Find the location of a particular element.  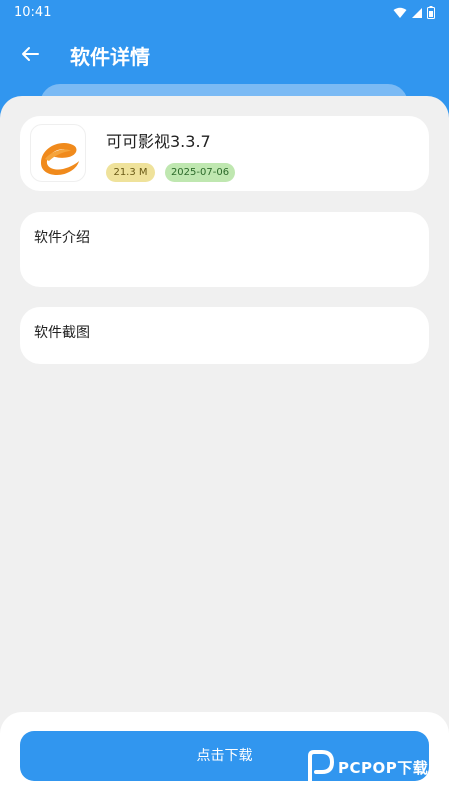

status-time: 10:41 is located at coordinates (33, 12).